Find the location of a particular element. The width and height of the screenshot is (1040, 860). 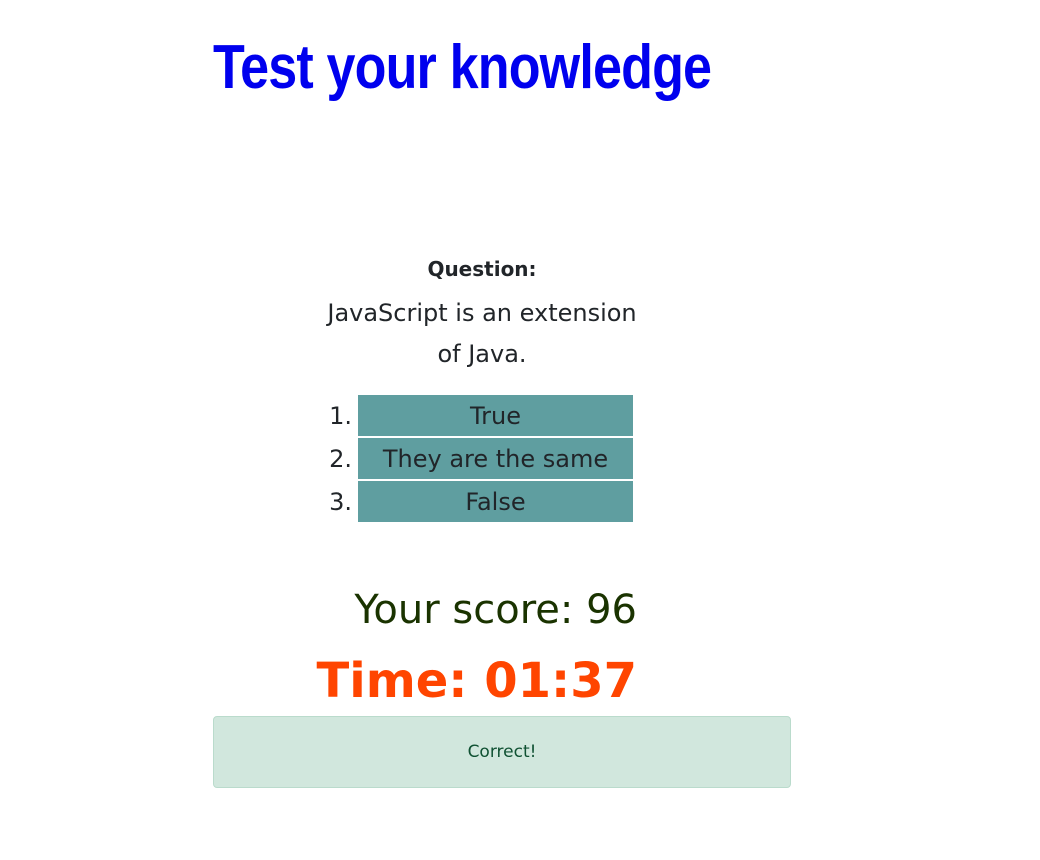

answer-number: 2. is located at coordinates (340, 458).